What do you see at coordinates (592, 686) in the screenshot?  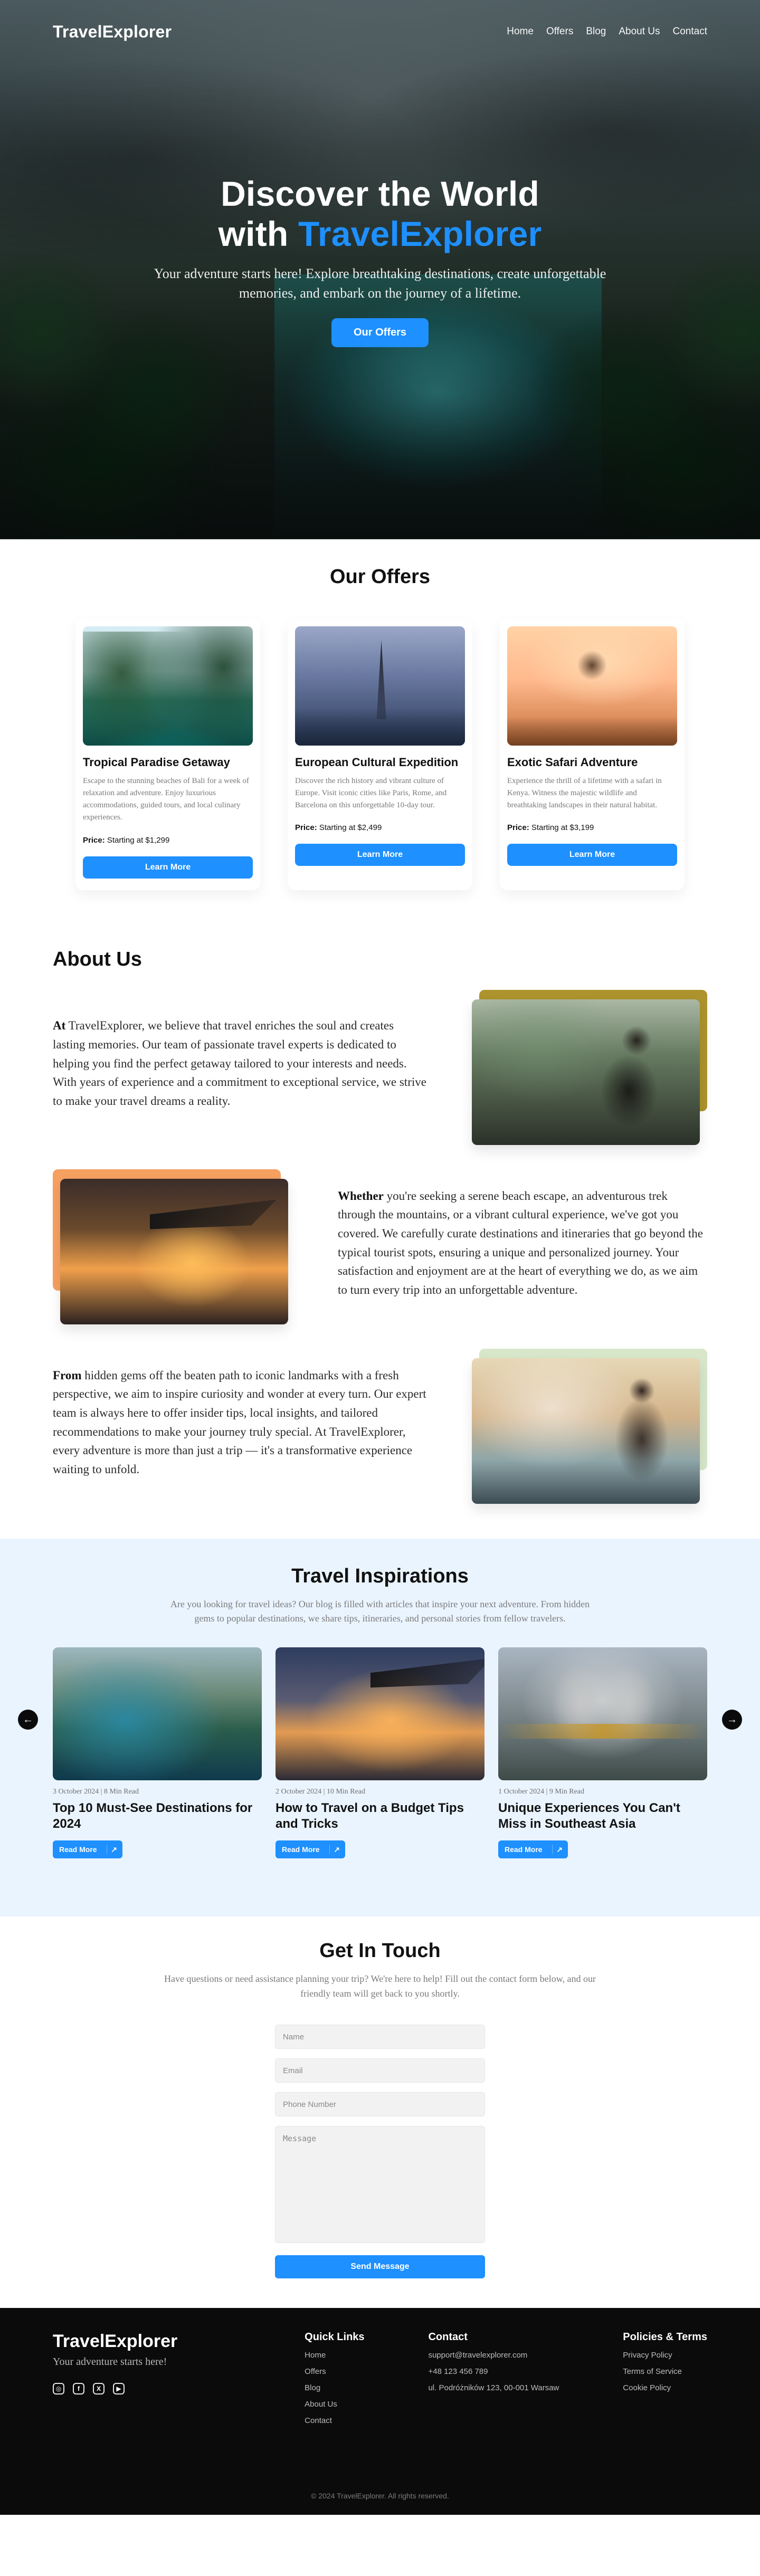 I see `offer-image-safari` at bounding box center [592, 686].